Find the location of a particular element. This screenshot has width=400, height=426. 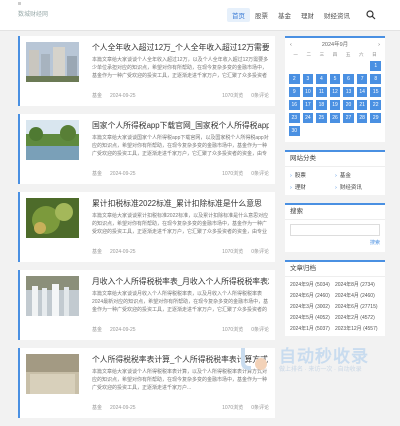

category-widget: 网站分类 股票 基金 理财 财经资讯 is located at coordinates (335, 172).